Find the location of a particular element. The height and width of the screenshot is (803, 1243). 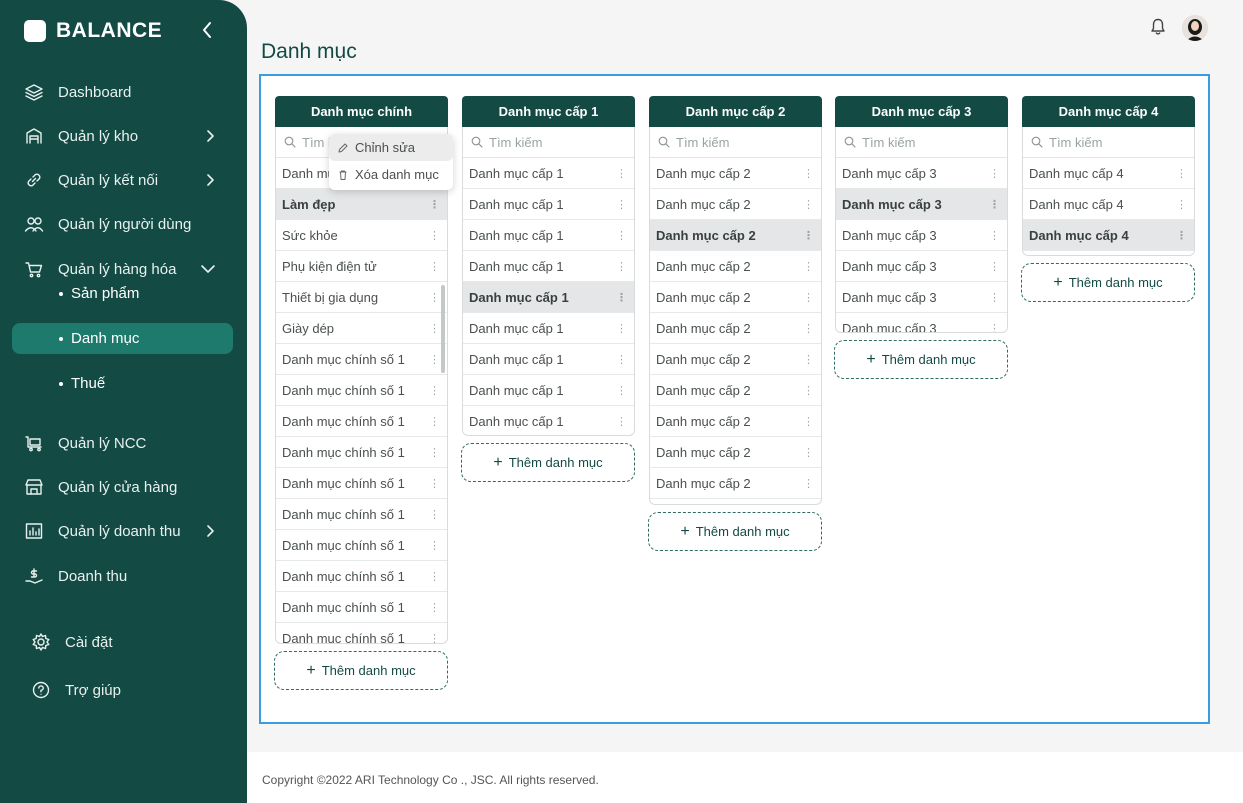

sidebar-item-quan-ly-kho: Quản lý kho is located at coordinates (123, 136).